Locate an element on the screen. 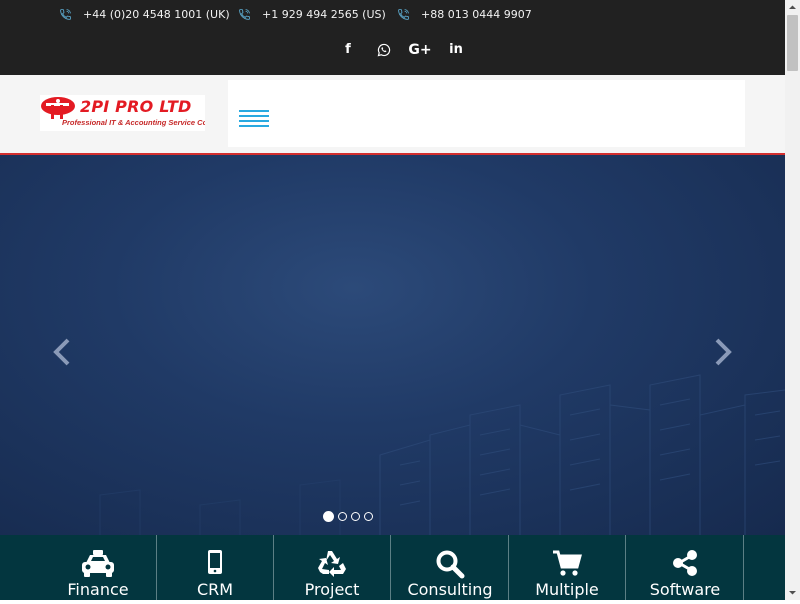 This screenshot has width=800, height=604. whatsapp-glyph is located at coordinates (384, 50).